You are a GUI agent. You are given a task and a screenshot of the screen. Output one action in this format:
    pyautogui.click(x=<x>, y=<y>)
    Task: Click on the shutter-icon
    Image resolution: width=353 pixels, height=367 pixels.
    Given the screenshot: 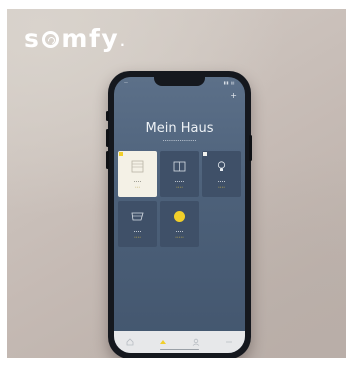 What is the action you would take?
    pyautogui.click(x=137, y=166)
    